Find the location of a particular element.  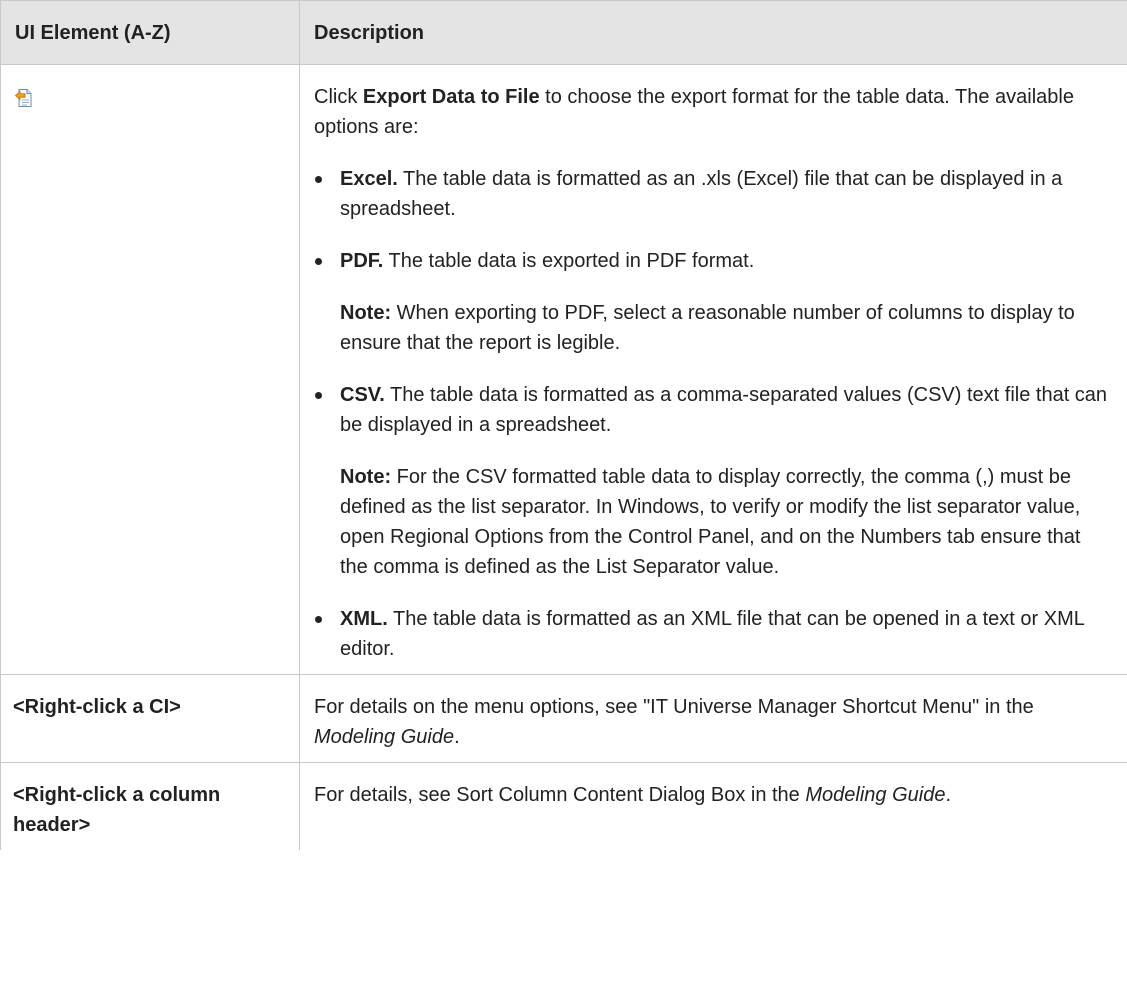

ui-element-cell: <Right-click a column header> is located at coordinates (150, 806).